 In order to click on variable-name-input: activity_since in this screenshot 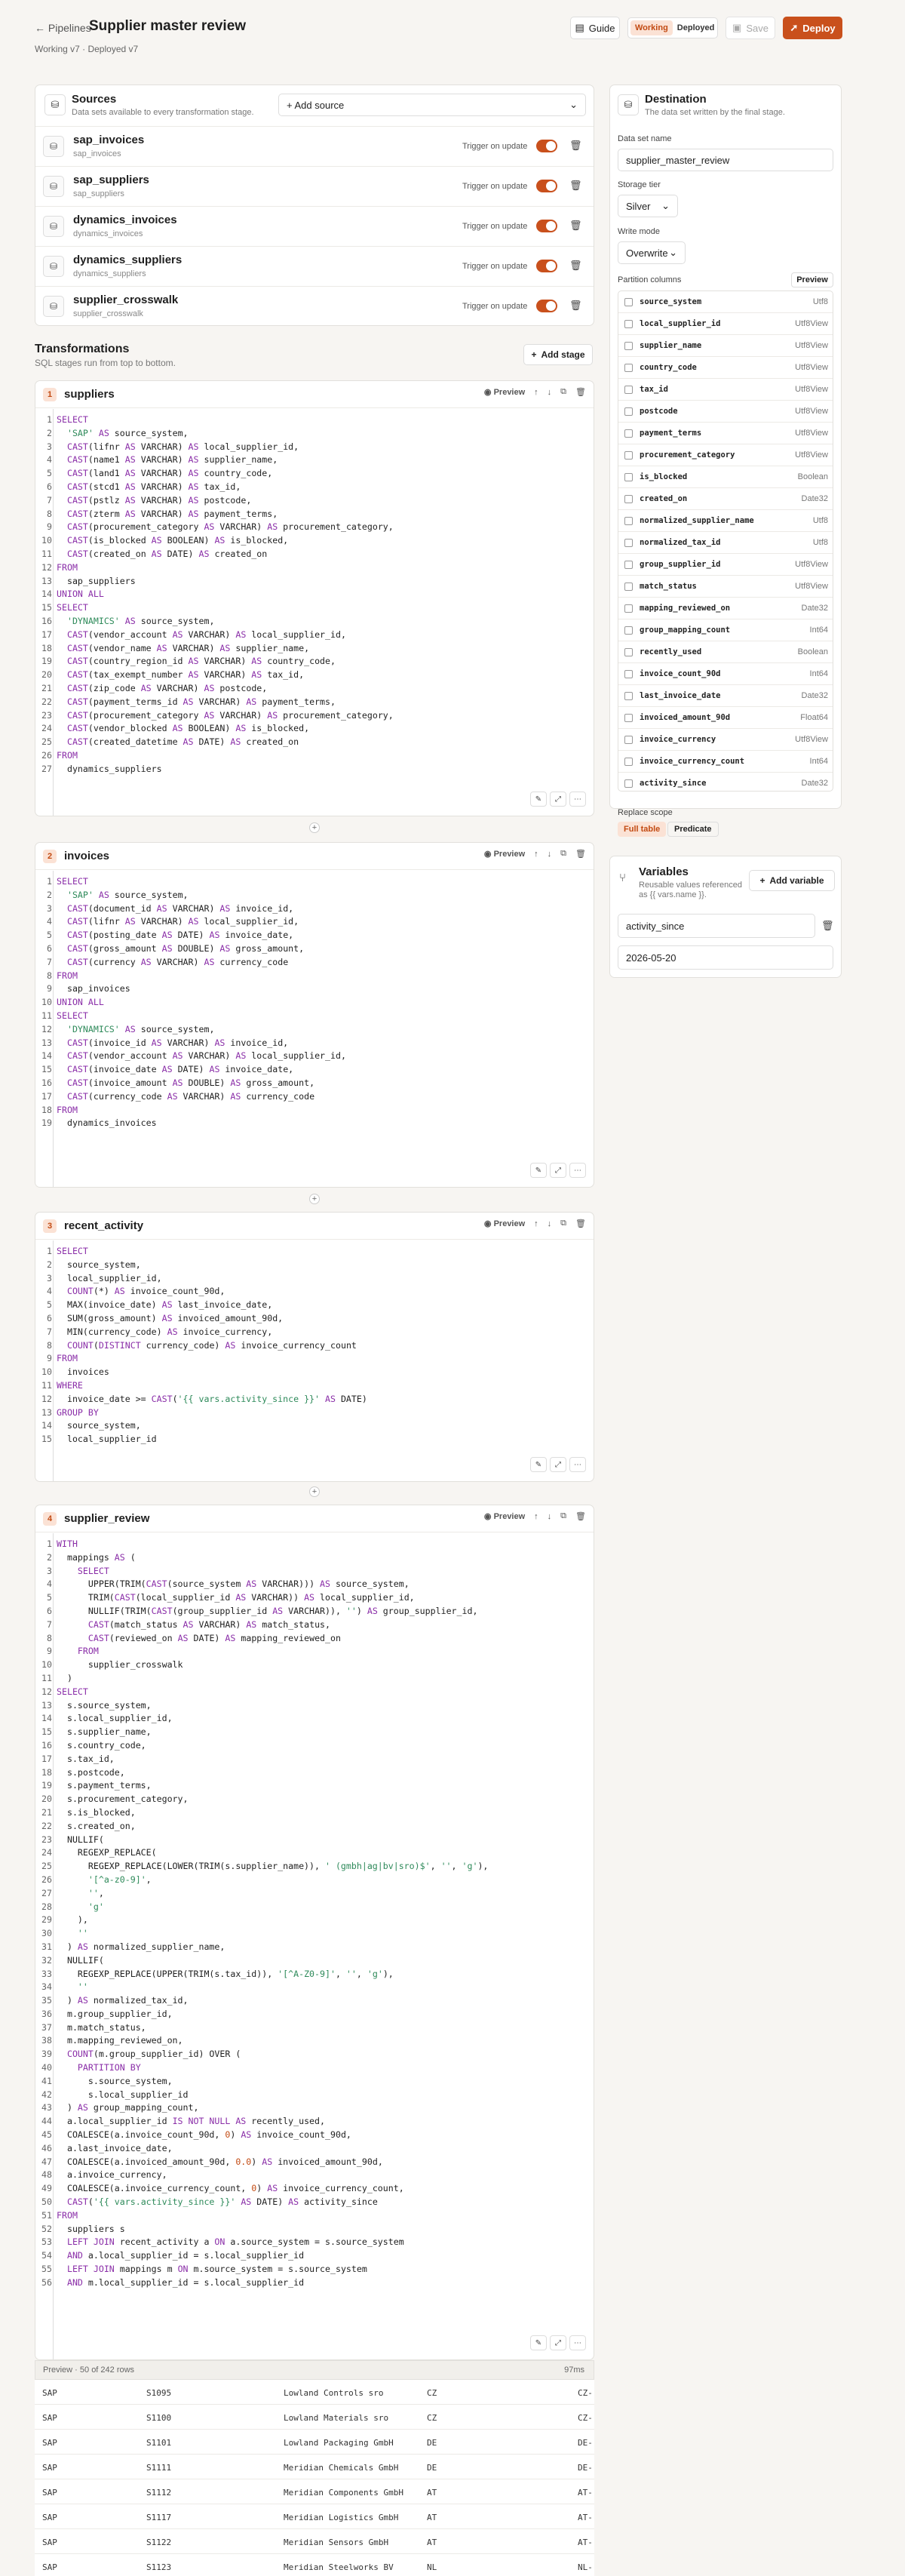, I will do `click(716, 926)`.